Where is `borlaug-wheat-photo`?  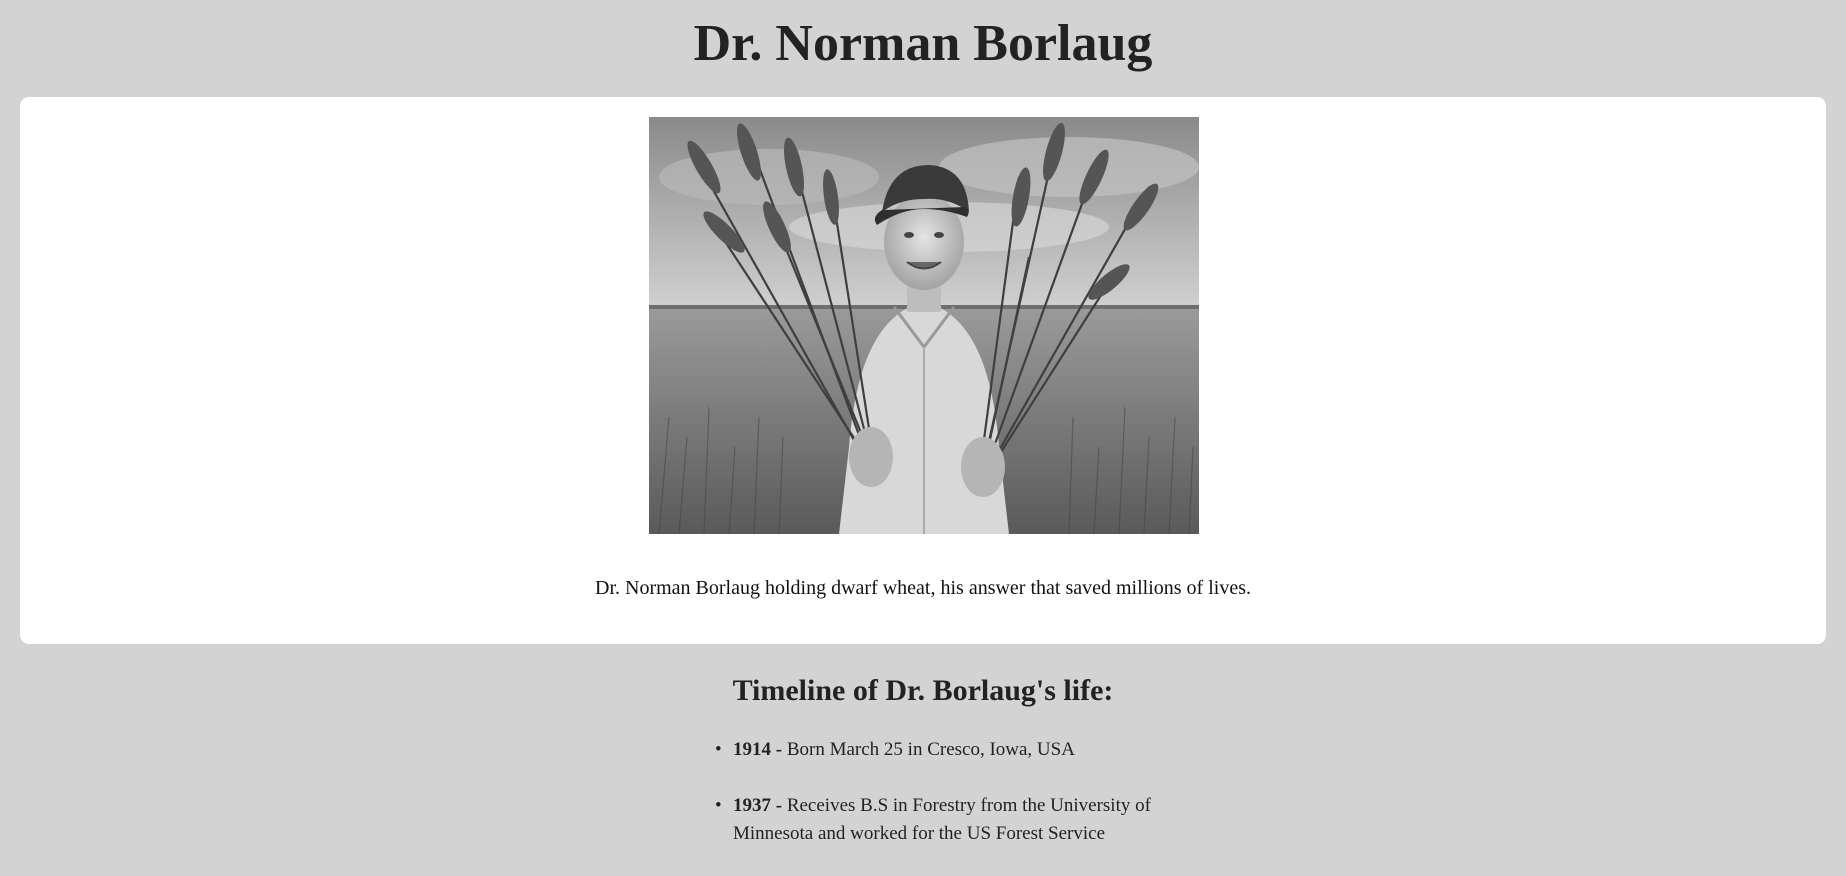 borlaug-wheat-photo is located at coordinates (924, 325).